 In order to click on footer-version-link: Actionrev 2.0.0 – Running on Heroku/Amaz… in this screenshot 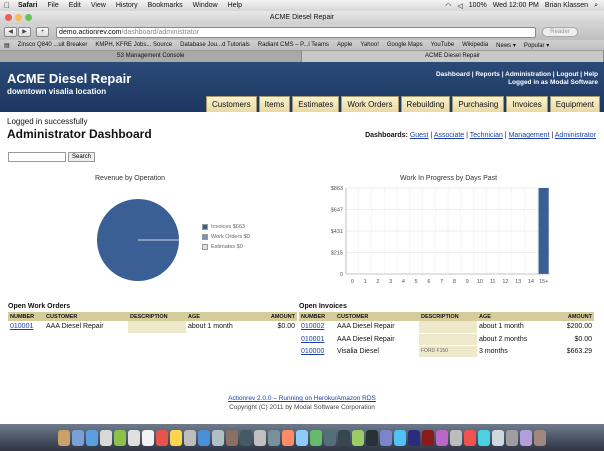, I will do `click(302, 398)`.